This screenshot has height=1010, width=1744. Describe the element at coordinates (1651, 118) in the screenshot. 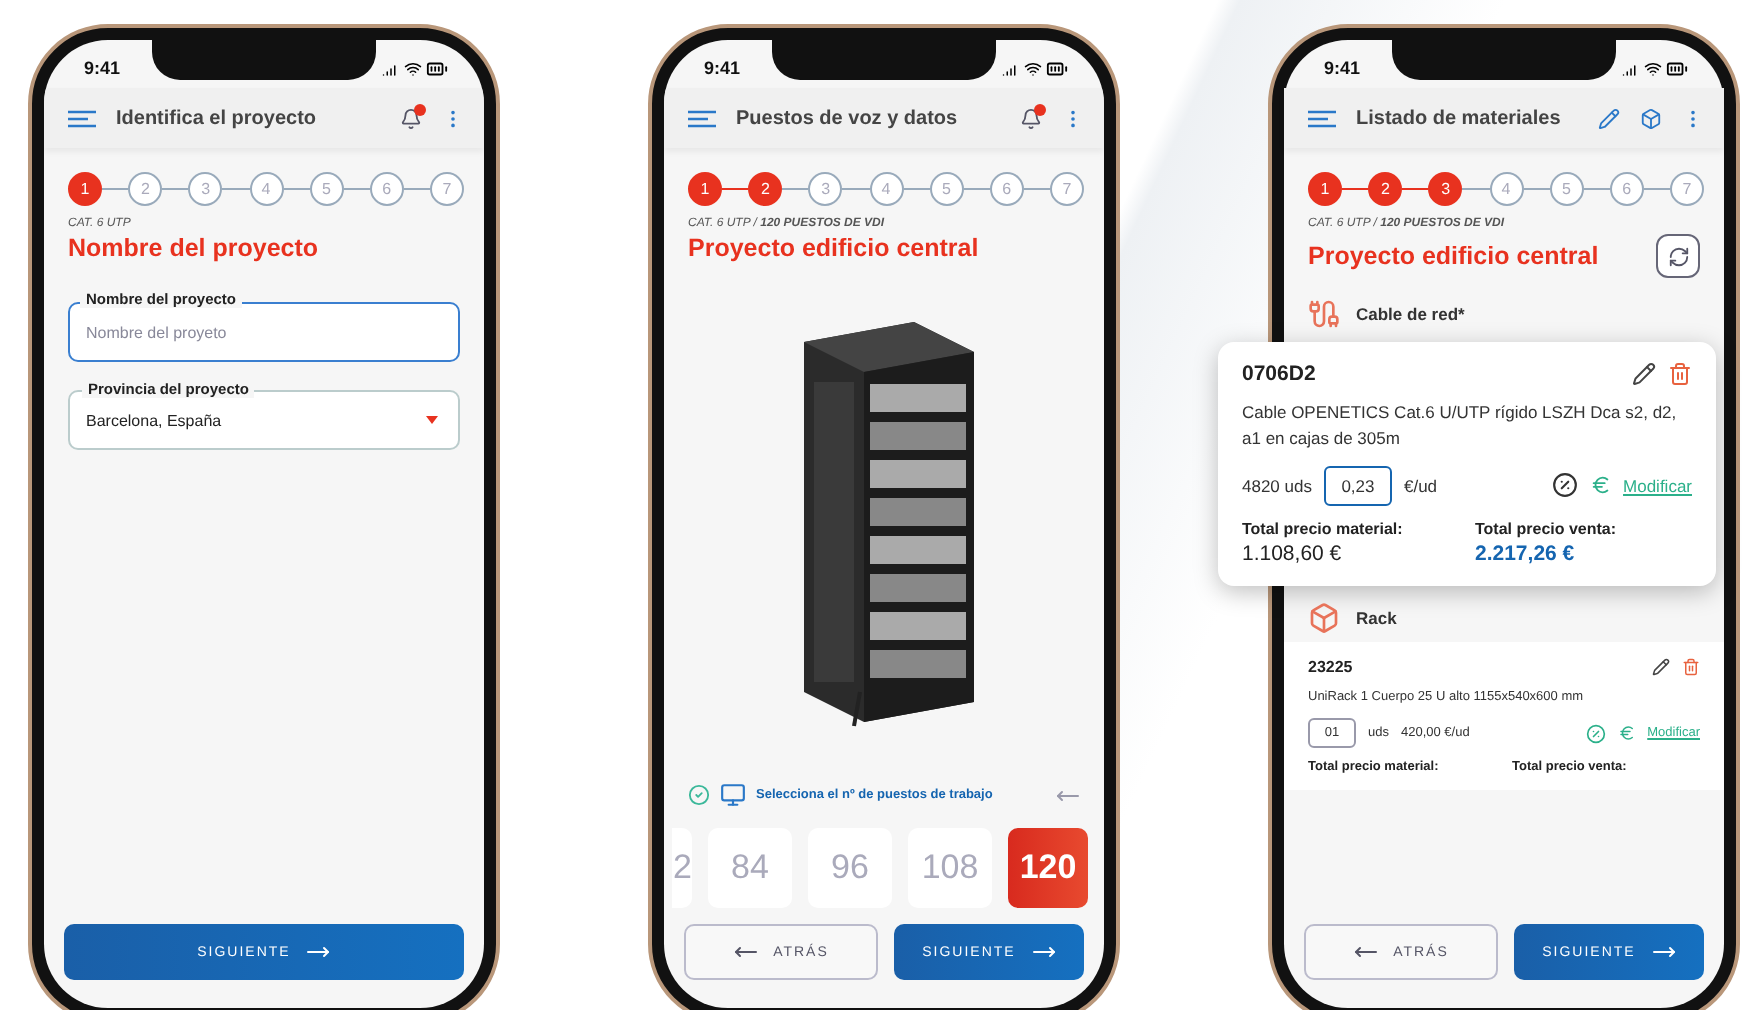

I see `cube-icon` at that location.